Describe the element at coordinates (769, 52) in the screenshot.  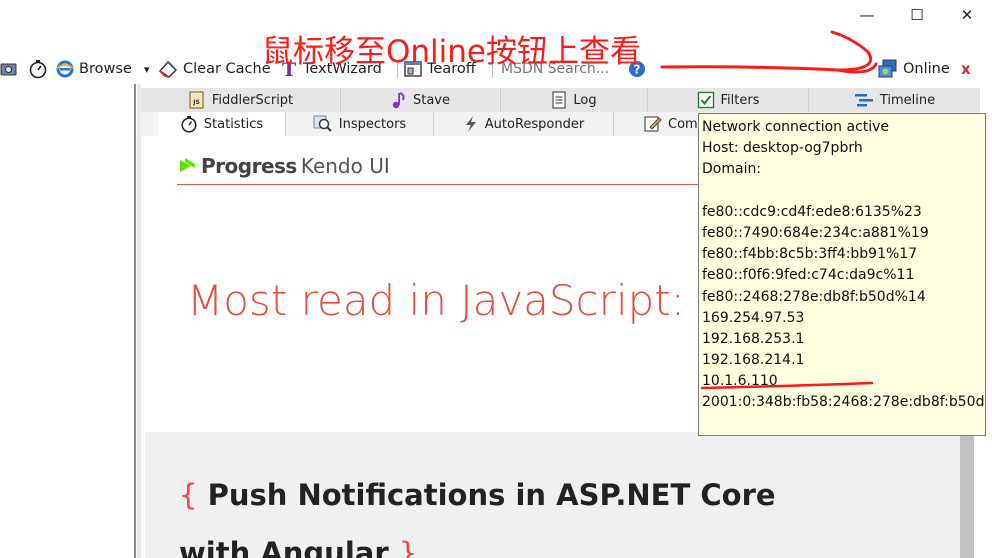
I see `annotation-arrow-stroke` at that location.